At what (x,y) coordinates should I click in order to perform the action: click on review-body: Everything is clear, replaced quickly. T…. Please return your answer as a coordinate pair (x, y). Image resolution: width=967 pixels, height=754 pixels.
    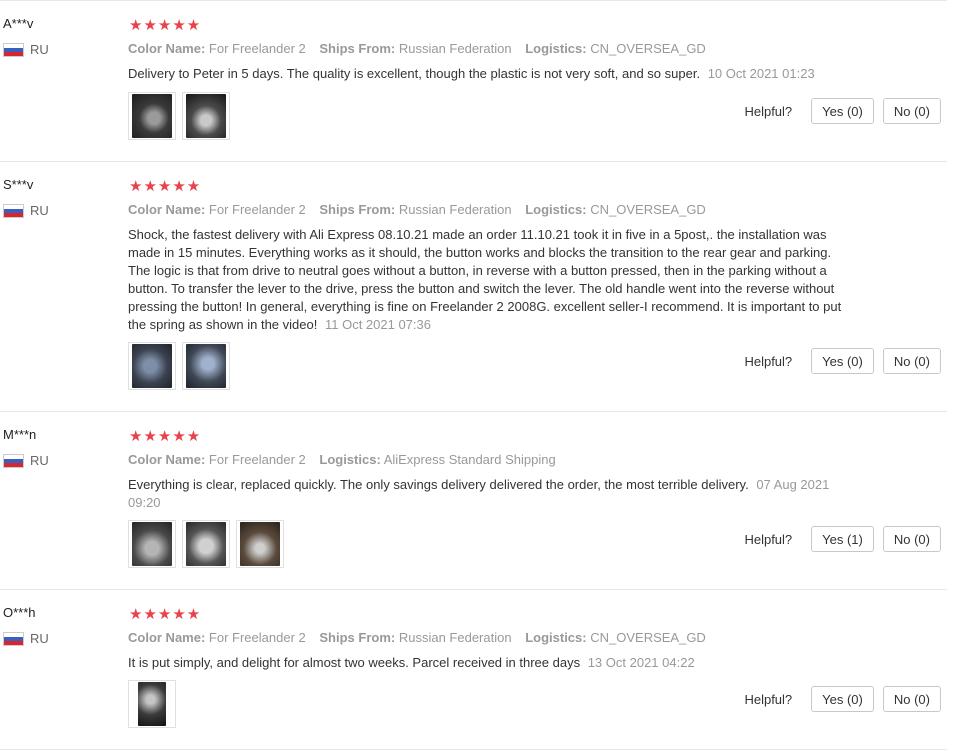
    Looking at the image, I should click on (438, 484).